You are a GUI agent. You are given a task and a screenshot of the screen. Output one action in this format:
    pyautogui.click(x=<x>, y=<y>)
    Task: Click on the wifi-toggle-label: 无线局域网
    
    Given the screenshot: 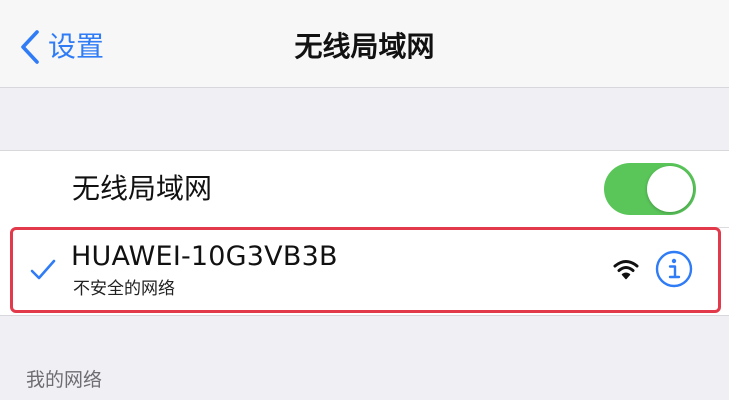 What is the action you would take?
    pyautogui.click(x=142, y=188)
    